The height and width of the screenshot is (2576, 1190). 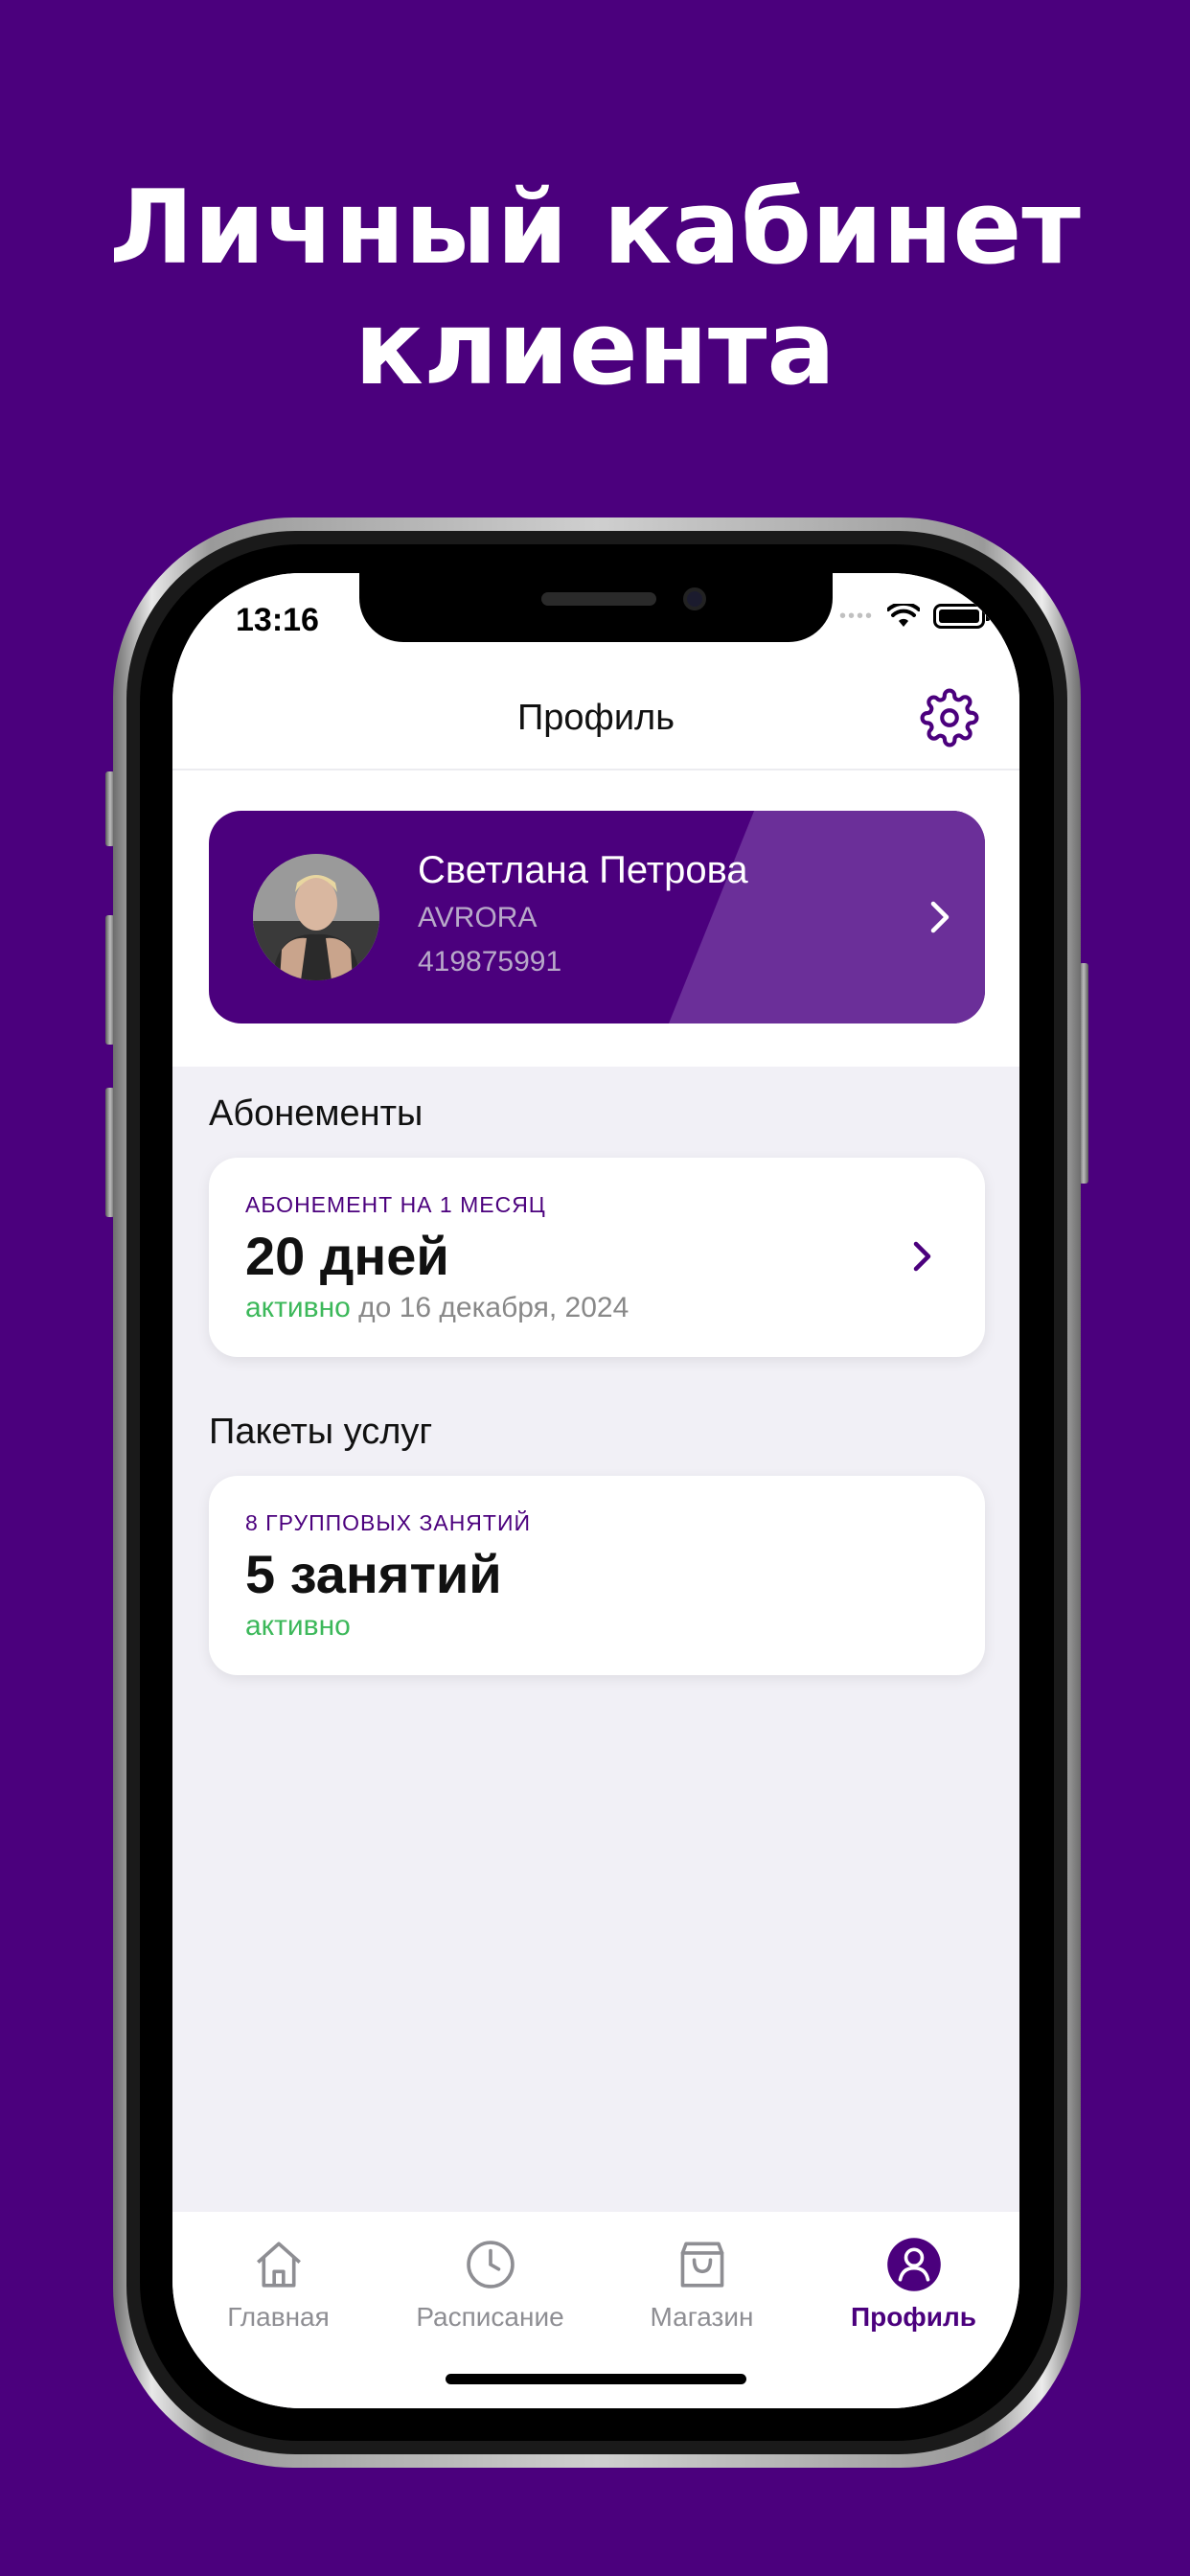 I want to click on home-icon, so click(x=279, y=2265).